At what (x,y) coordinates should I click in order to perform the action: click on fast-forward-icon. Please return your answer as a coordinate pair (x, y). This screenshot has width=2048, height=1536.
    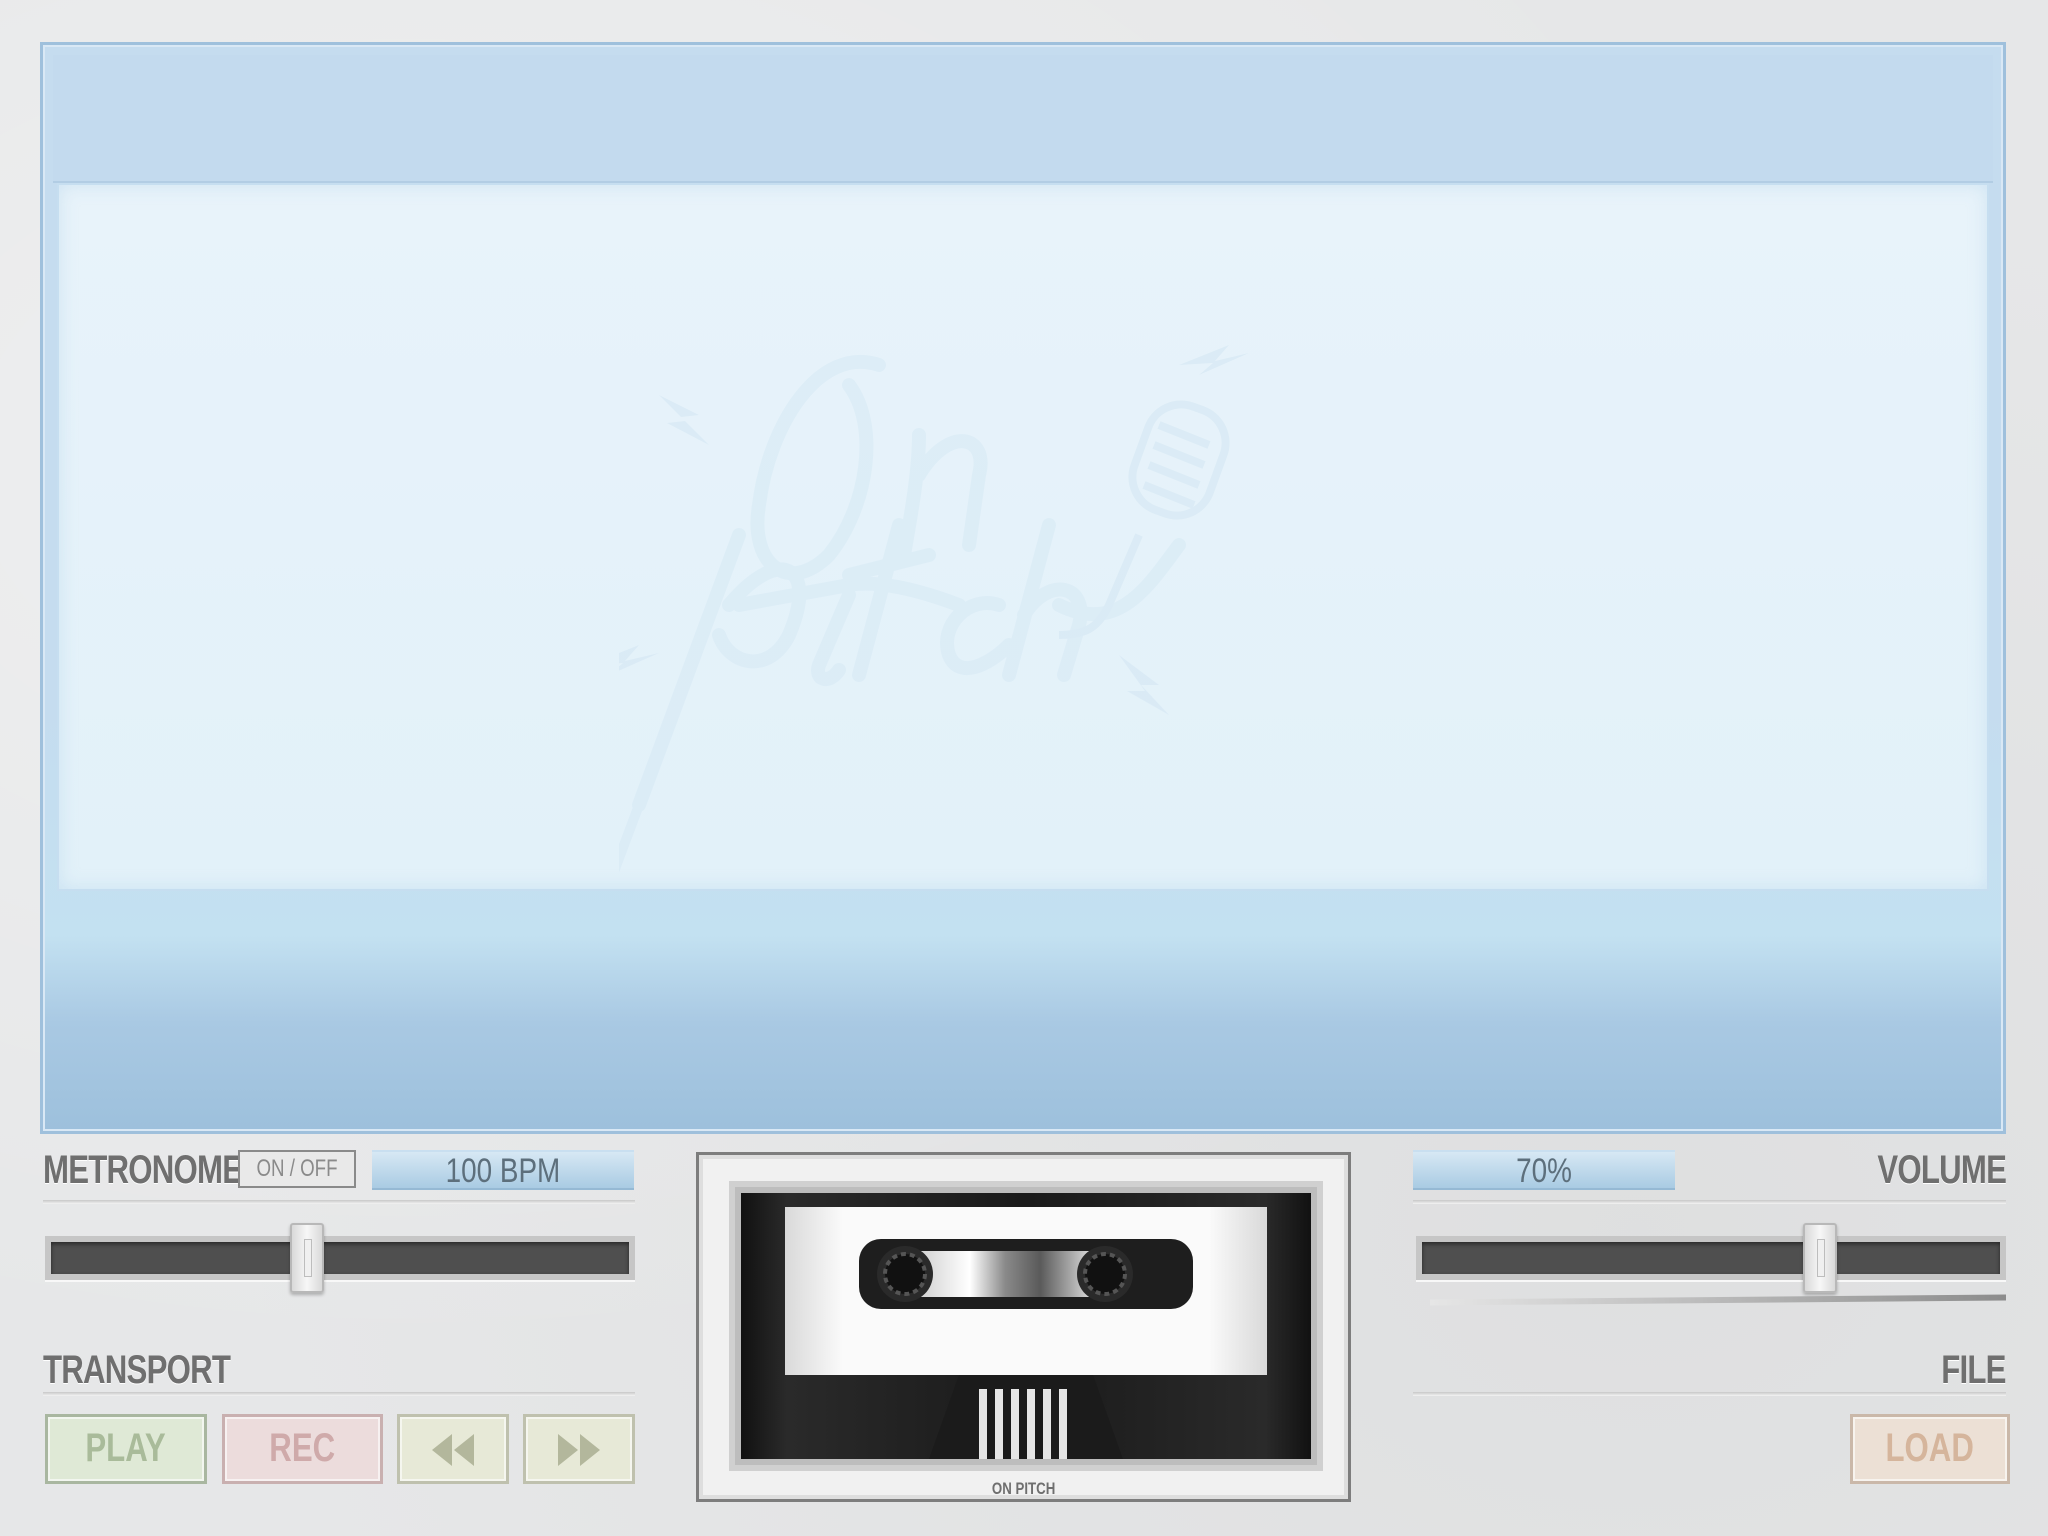
    Looking at the image, I should click on (579, 1450).